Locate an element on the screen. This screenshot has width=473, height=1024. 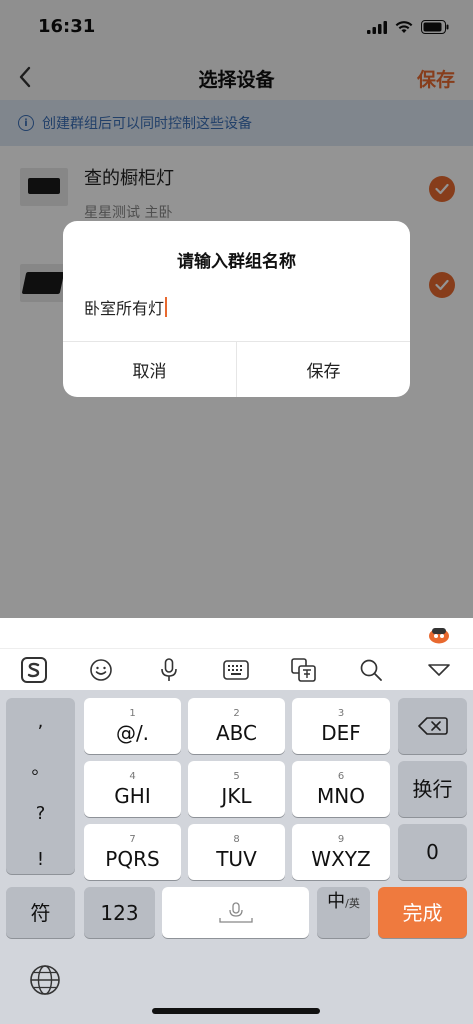
key-5: 5 JKL is located at coordinates (236, 789).